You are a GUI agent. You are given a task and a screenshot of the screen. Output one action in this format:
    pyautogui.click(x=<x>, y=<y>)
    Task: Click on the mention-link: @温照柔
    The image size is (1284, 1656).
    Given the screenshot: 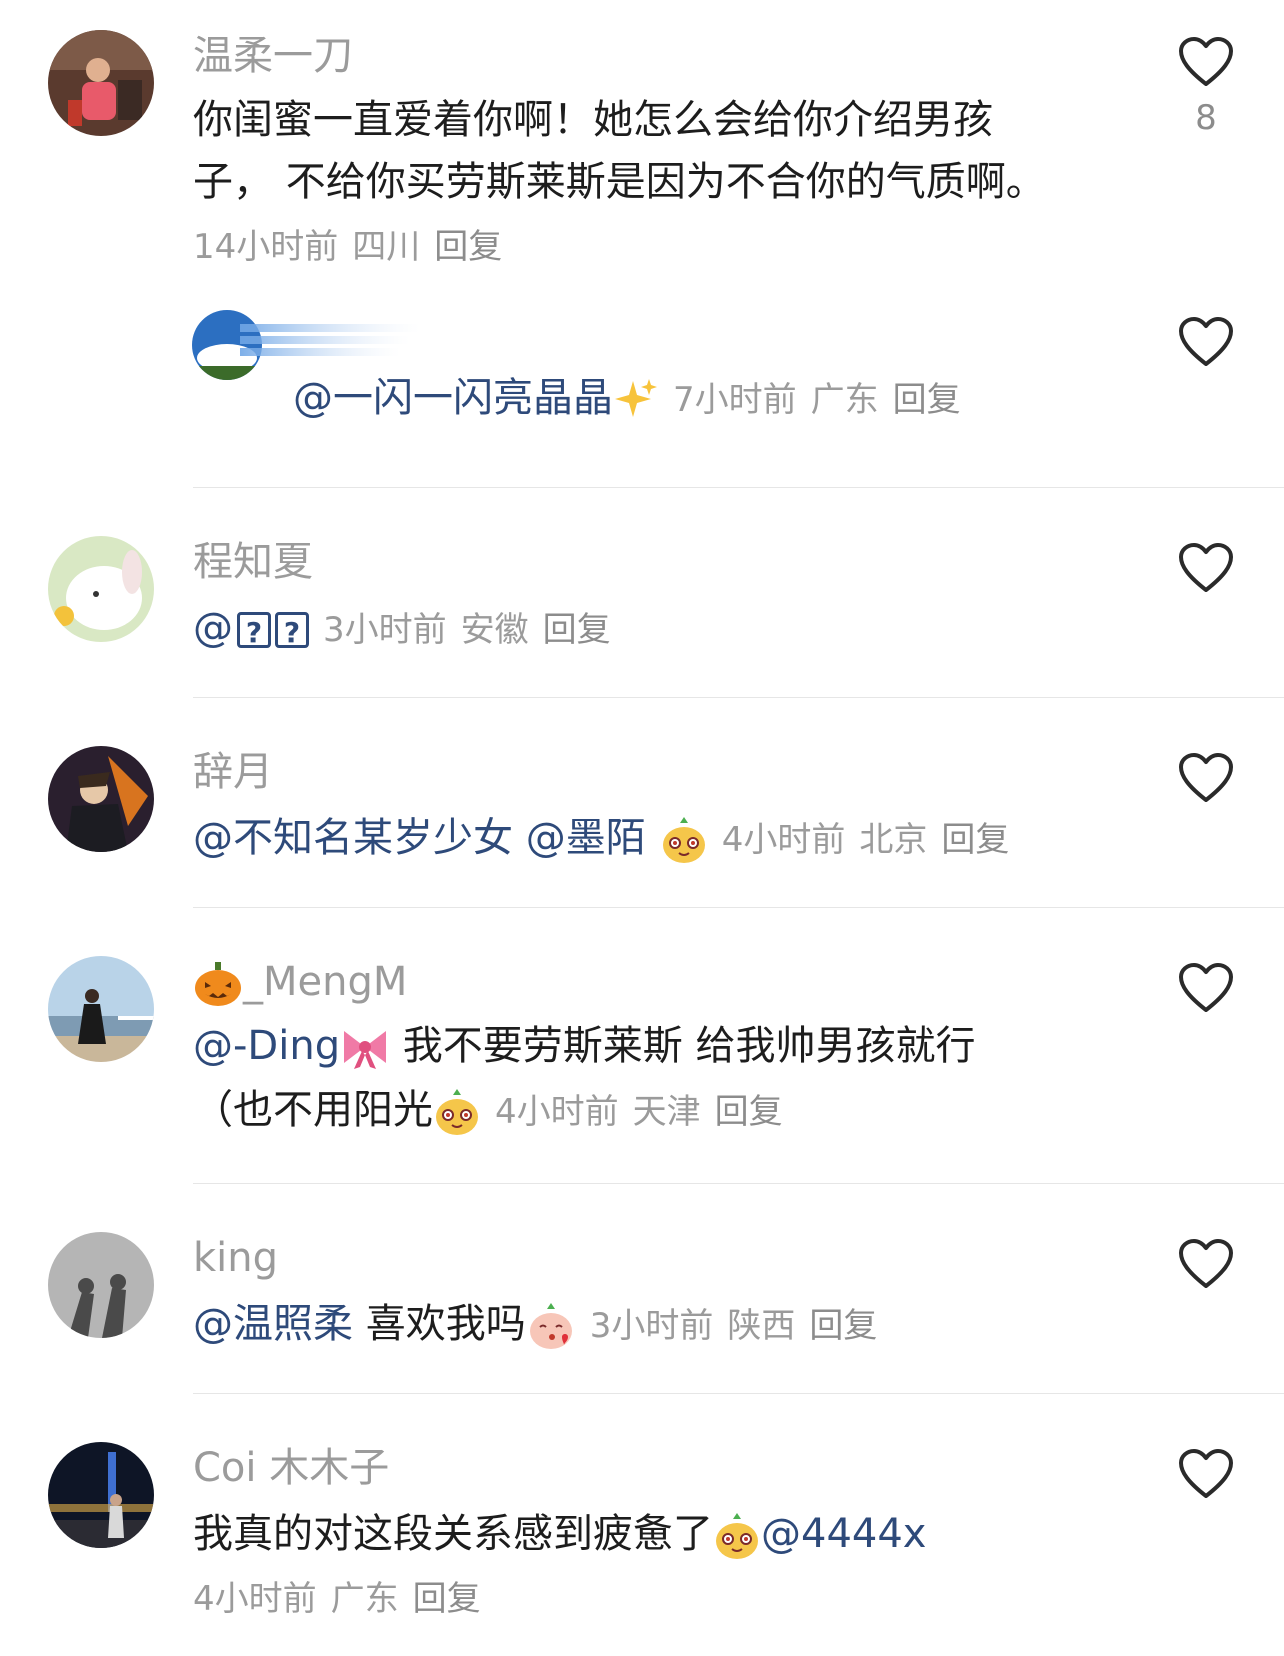 What is the action you would take?
    pyautogui.click(x=273, y=1324)
    